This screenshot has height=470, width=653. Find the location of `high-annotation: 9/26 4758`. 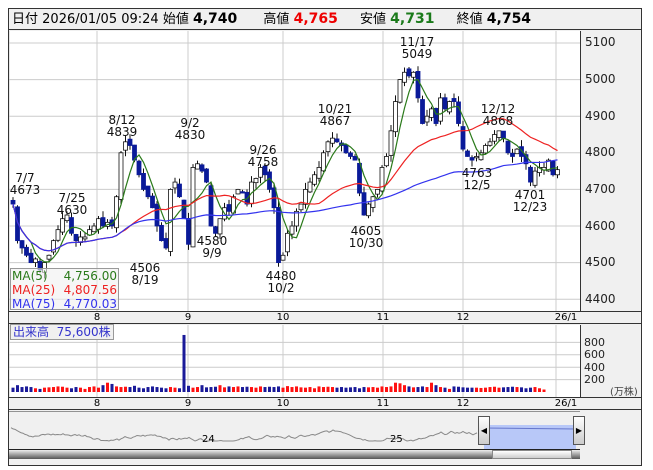

high-annotation: 9/26 4758 is located at coordinates (263, 156).